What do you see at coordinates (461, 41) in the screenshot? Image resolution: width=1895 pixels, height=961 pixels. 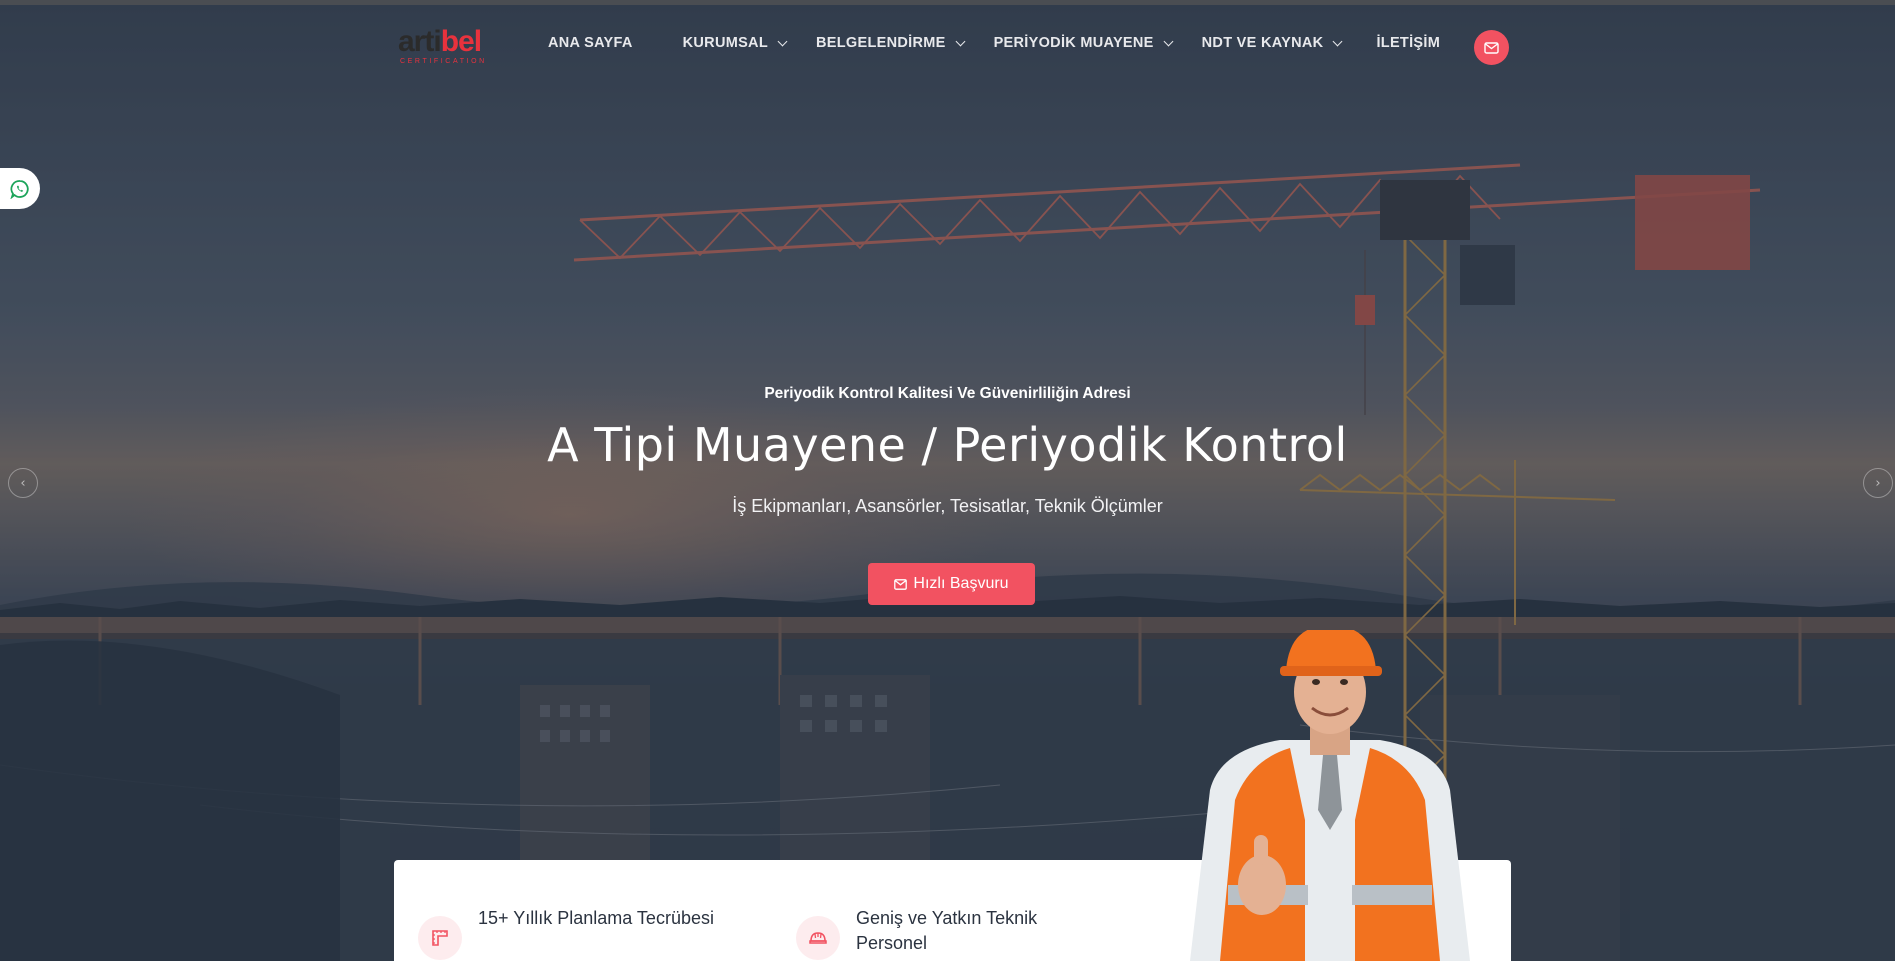 I see `logo-text-bel: bel` at bounding box center [461, 41].